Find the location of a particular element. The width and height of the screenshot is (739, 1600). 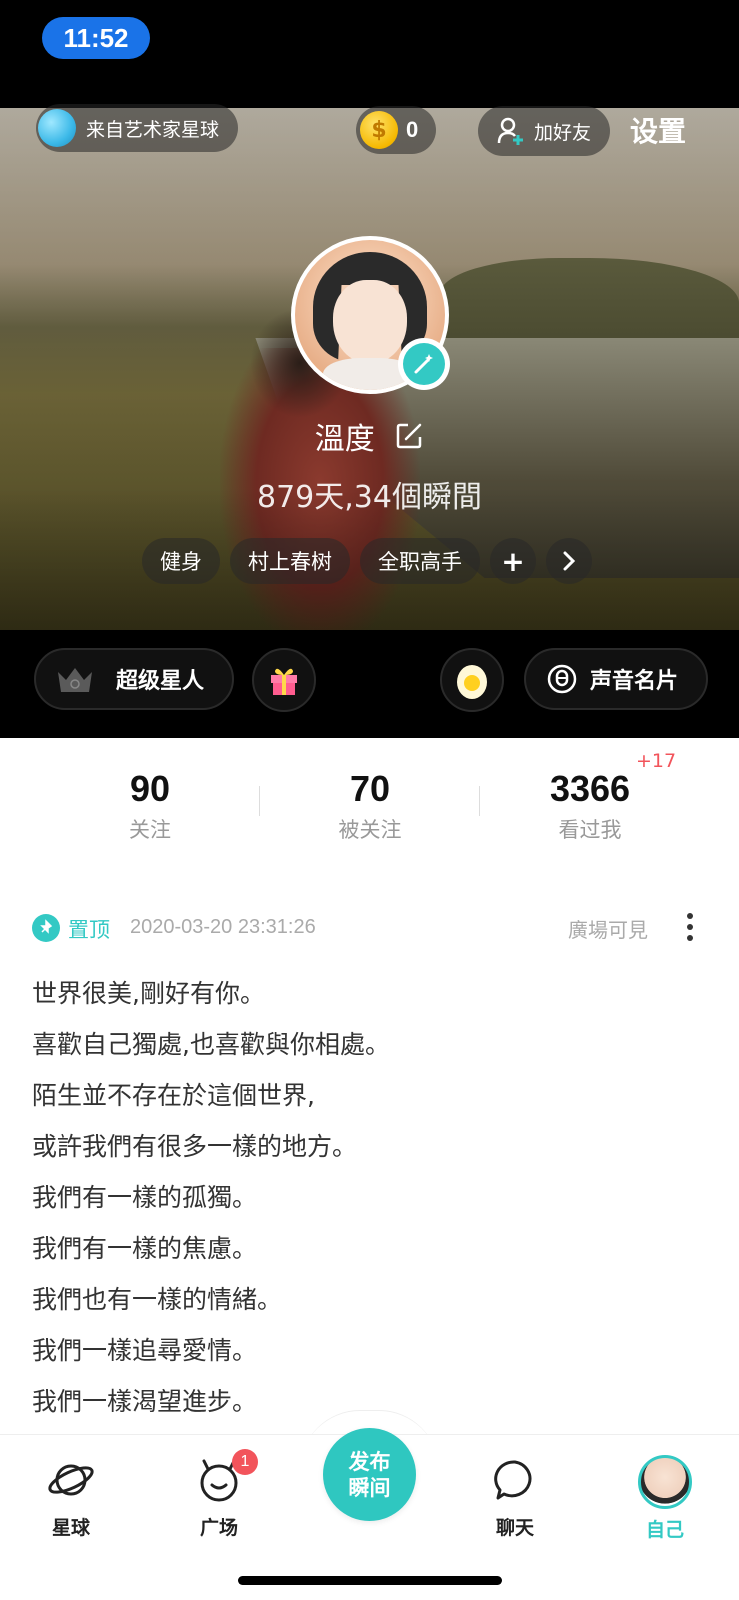

gift-icon is located at coordinates (284, 681).